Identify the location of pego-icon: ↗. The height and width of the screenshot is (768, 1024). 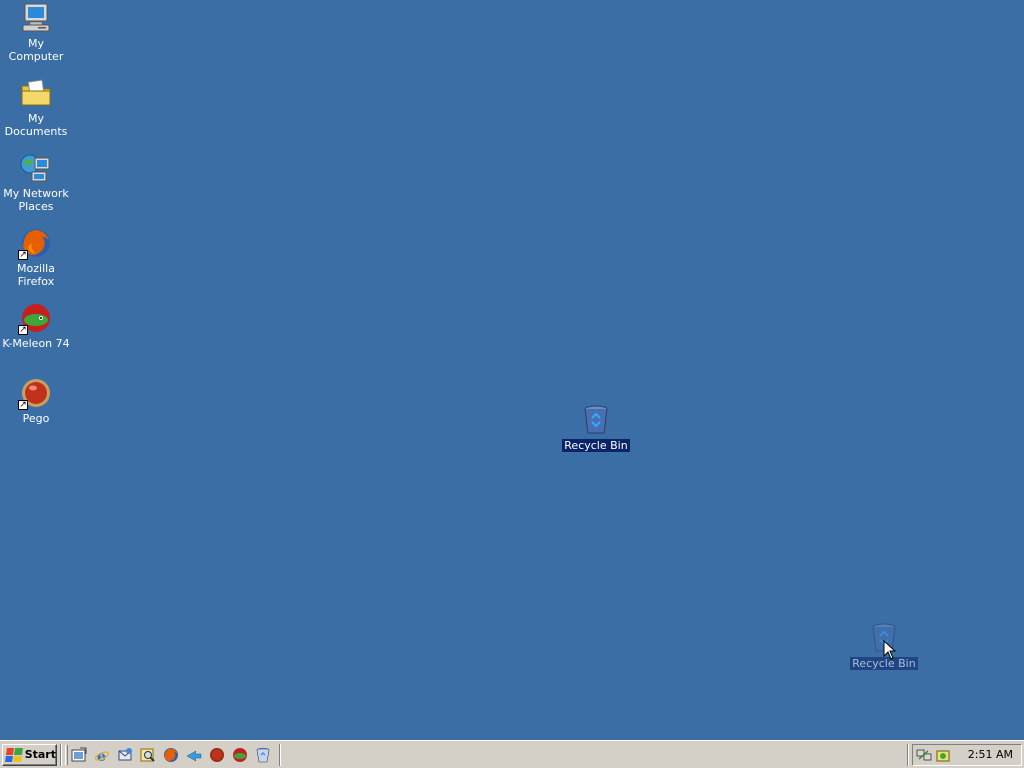
(35, 393).